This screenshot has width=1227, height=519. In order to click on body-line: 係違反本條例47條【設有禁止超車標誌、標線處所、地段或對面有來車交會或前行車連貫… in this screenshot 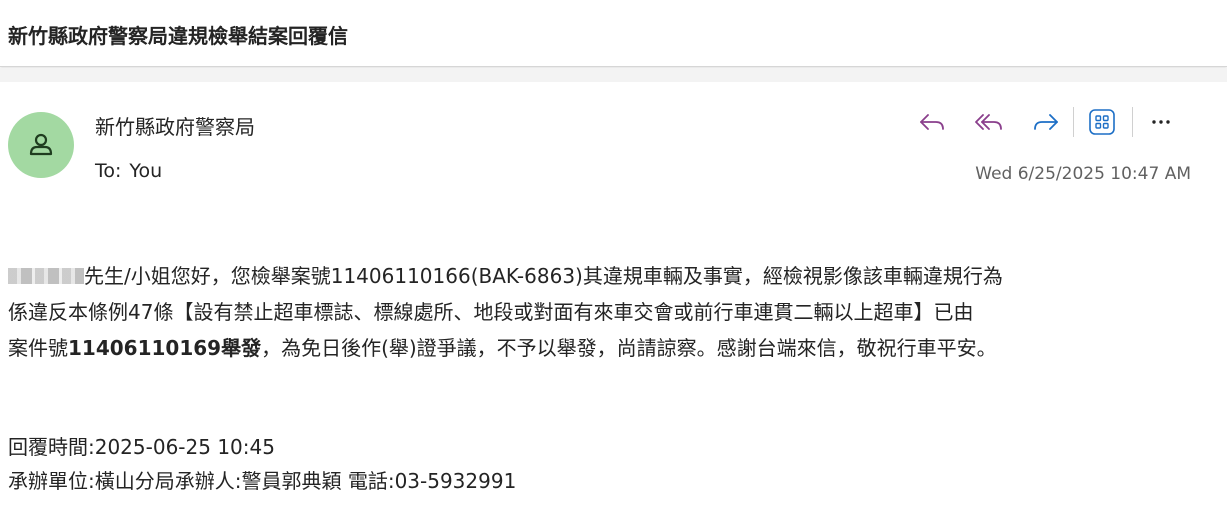, I will do `click(491, 312)`.